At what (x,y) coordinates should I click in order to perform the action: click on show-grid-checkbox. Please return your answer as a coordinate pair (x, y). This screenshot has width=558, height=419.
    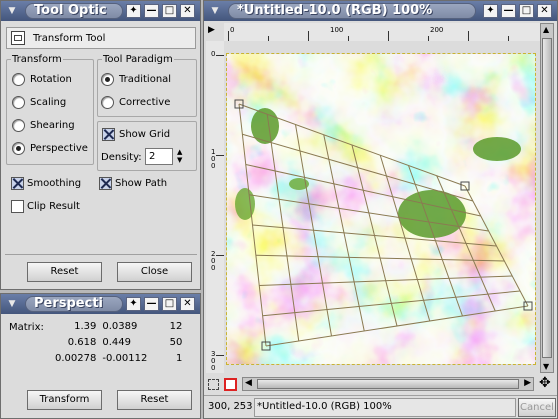
    Looking at the image, I should click on (108, 134).